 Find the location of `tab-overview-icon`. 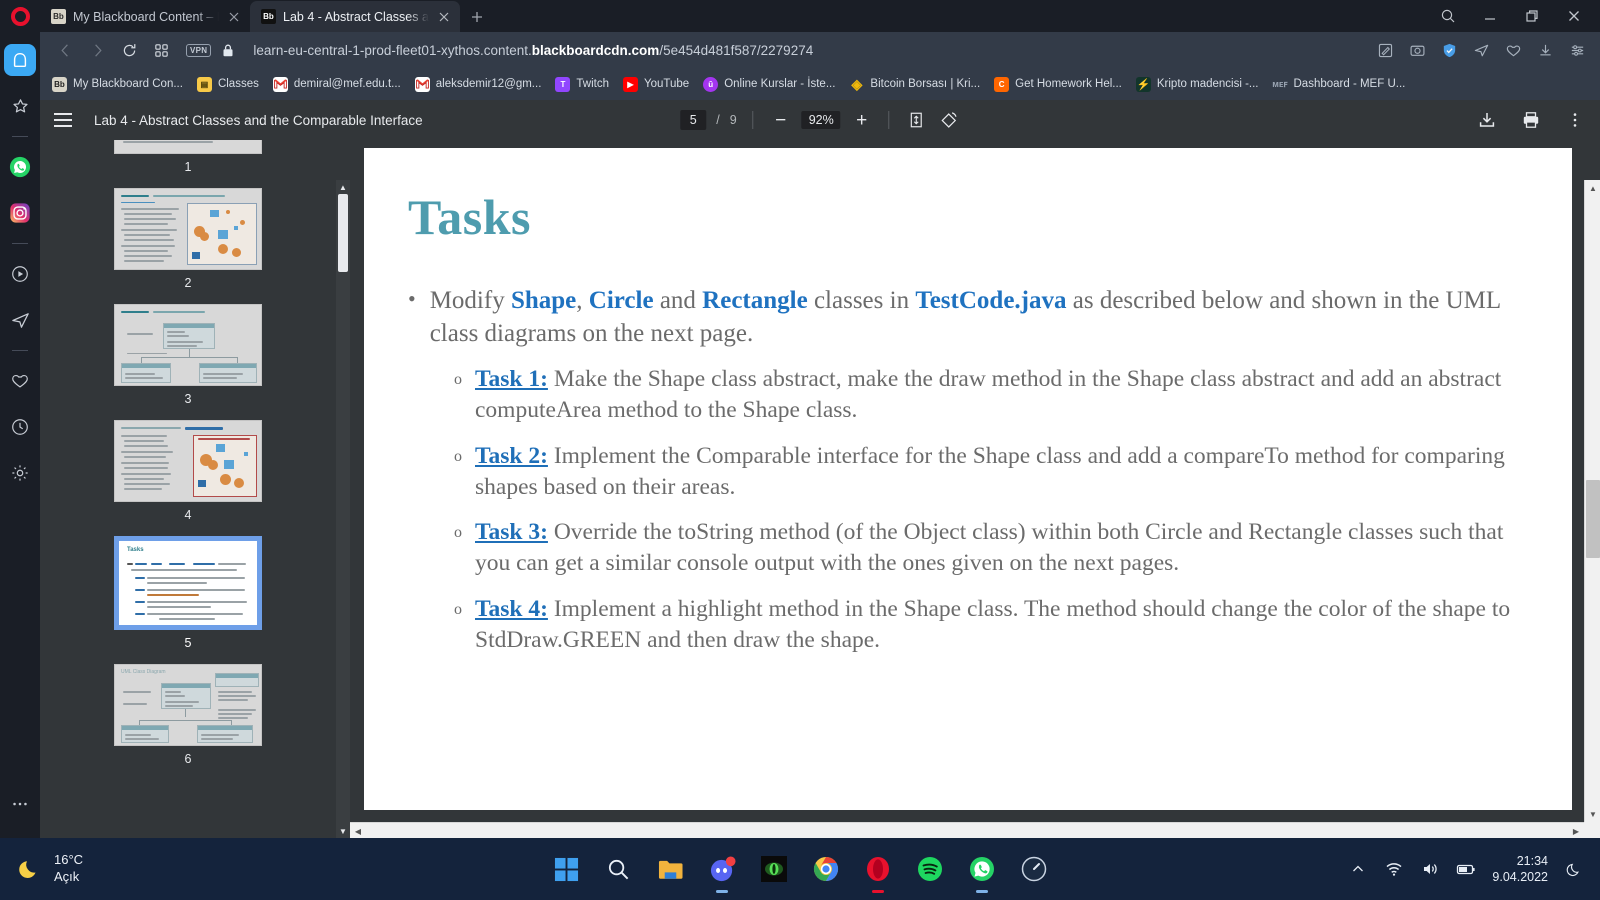

tab-overview-icon is located at coordinates (161, 50).